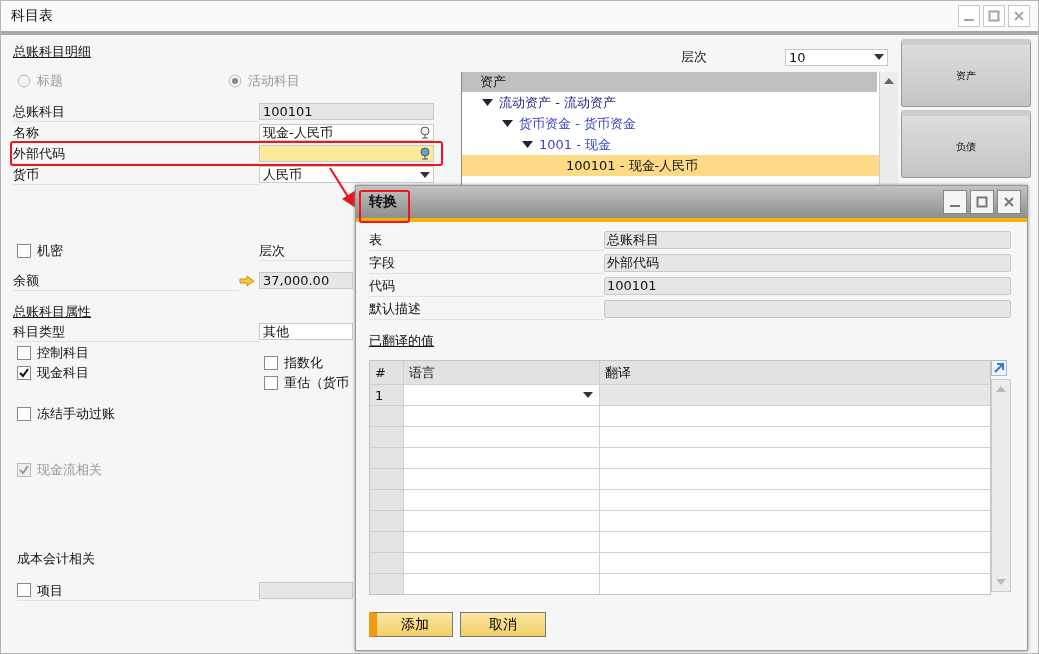 This screenshot has width=1039, height=654. Describe the element at coordinates (346, 132) in the screenshot. I see `input-field: 现金-人民币` at that location.